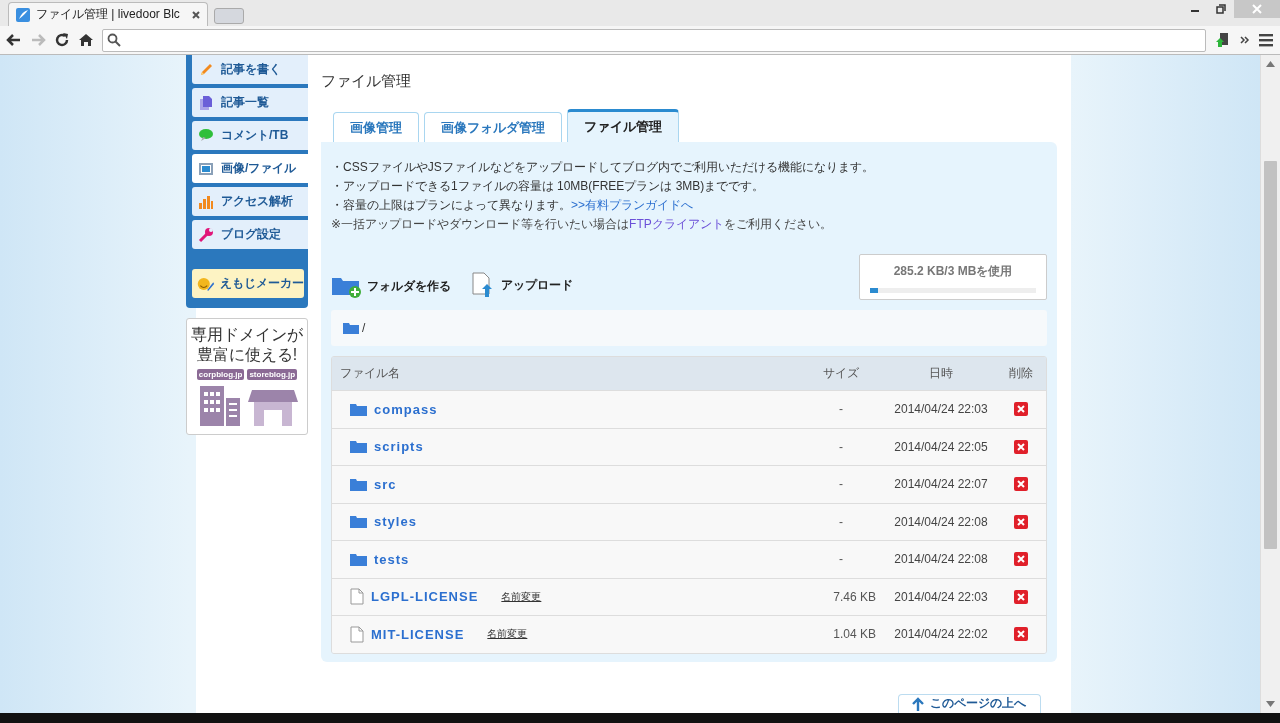 This screenshot has height=723, width=1280. What do you see at coordinates (841, 373) in the screenshot?
I see `column-header: サイズ` at bounding box center [841, 373].